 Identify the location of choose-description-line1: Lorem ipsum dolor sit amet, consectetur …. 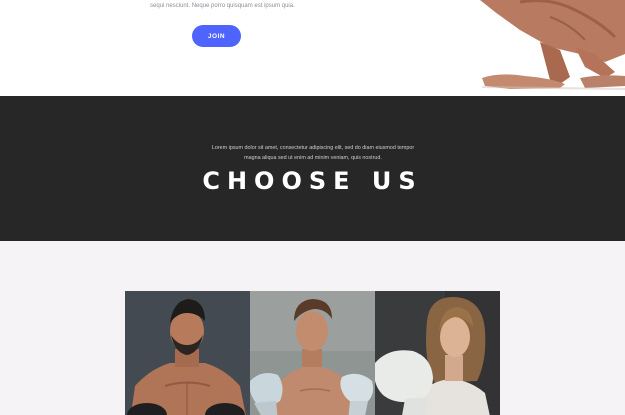
(313, 148).